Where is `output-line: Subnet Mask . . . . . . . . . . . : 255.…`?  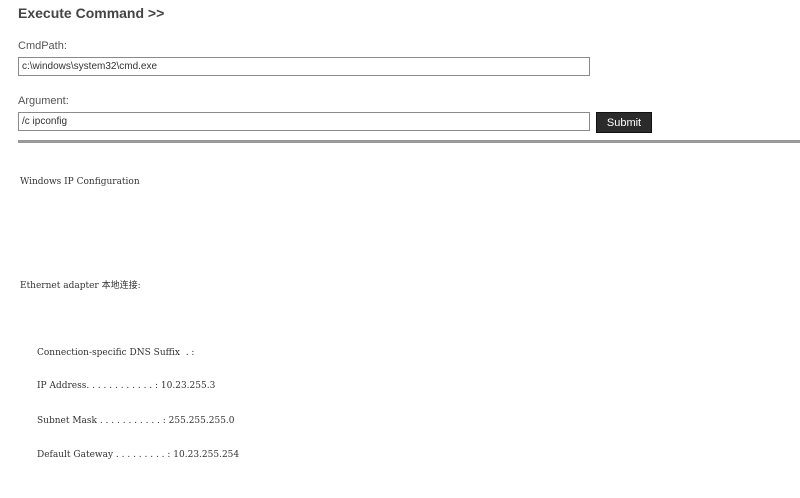
output-line: Subnet Mask . . . . . . . . . . . : 255.… is located at coordinates (136, 421).